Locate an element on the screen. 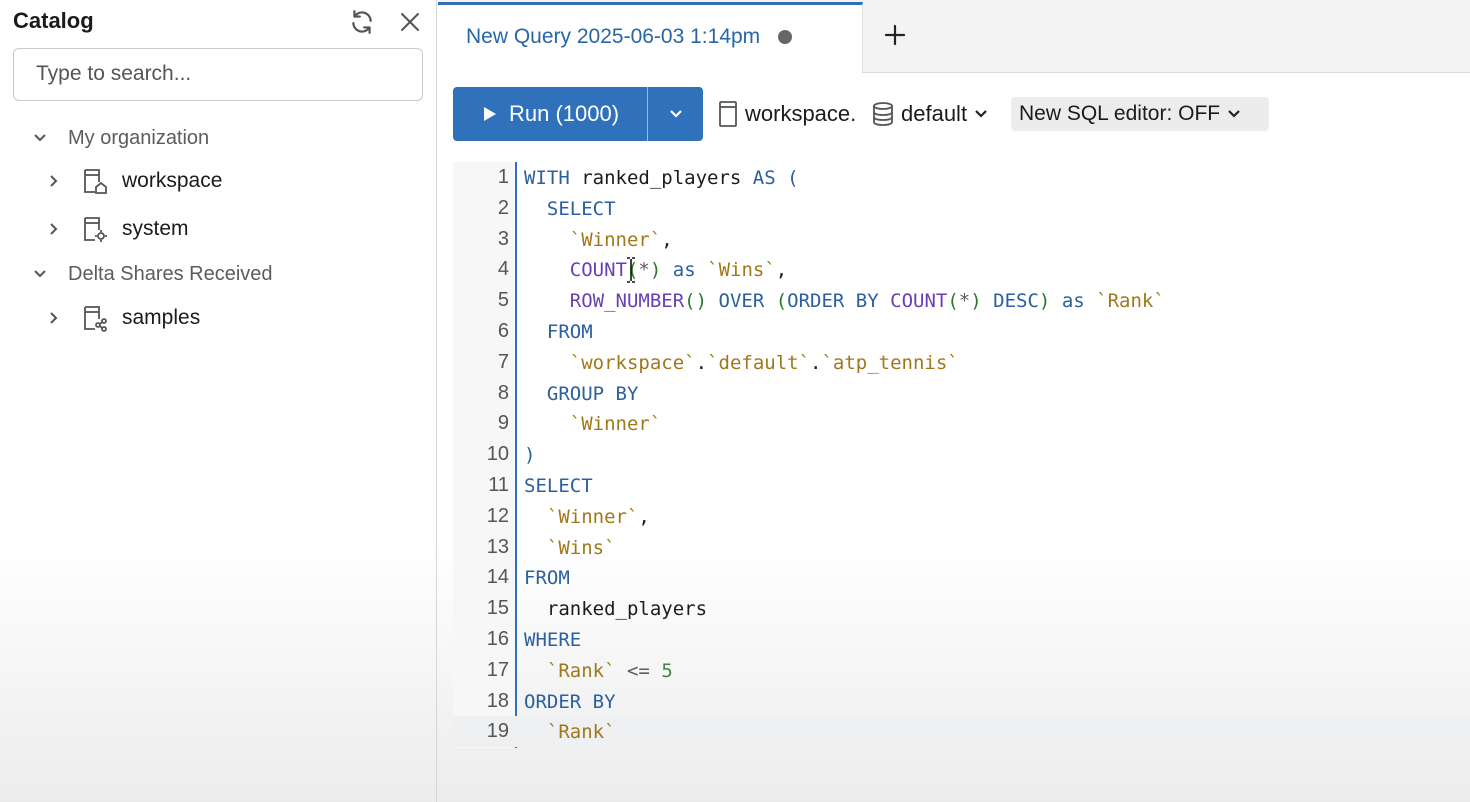 Image resolution: width=1470 pixels, height=802 pixels. code-line: 13 `Wins` is located at coordinates (961, 547).